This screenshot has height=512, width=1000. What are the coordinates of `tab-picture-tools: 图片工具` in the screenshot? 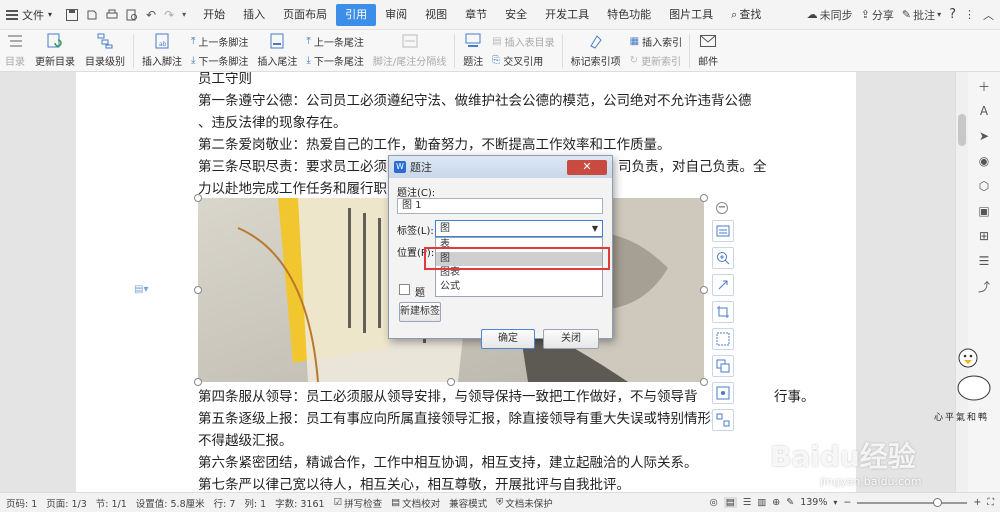 It's located at (691, 15).